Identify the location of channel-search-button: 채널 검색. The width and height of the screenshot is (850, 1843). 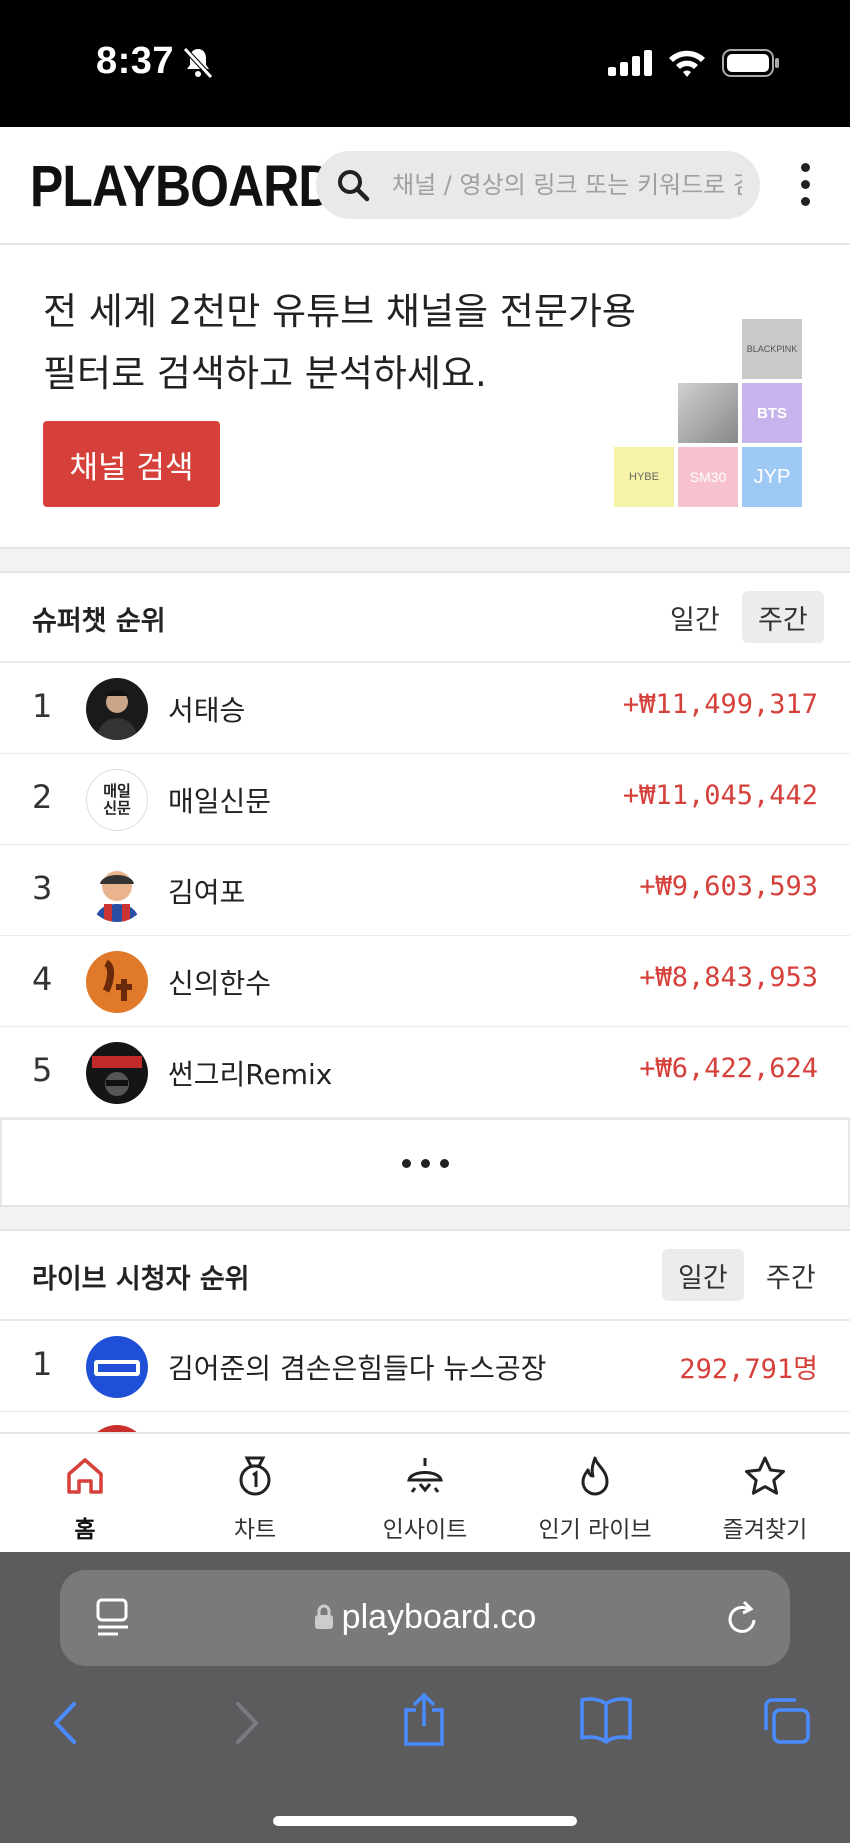
(131, 464).